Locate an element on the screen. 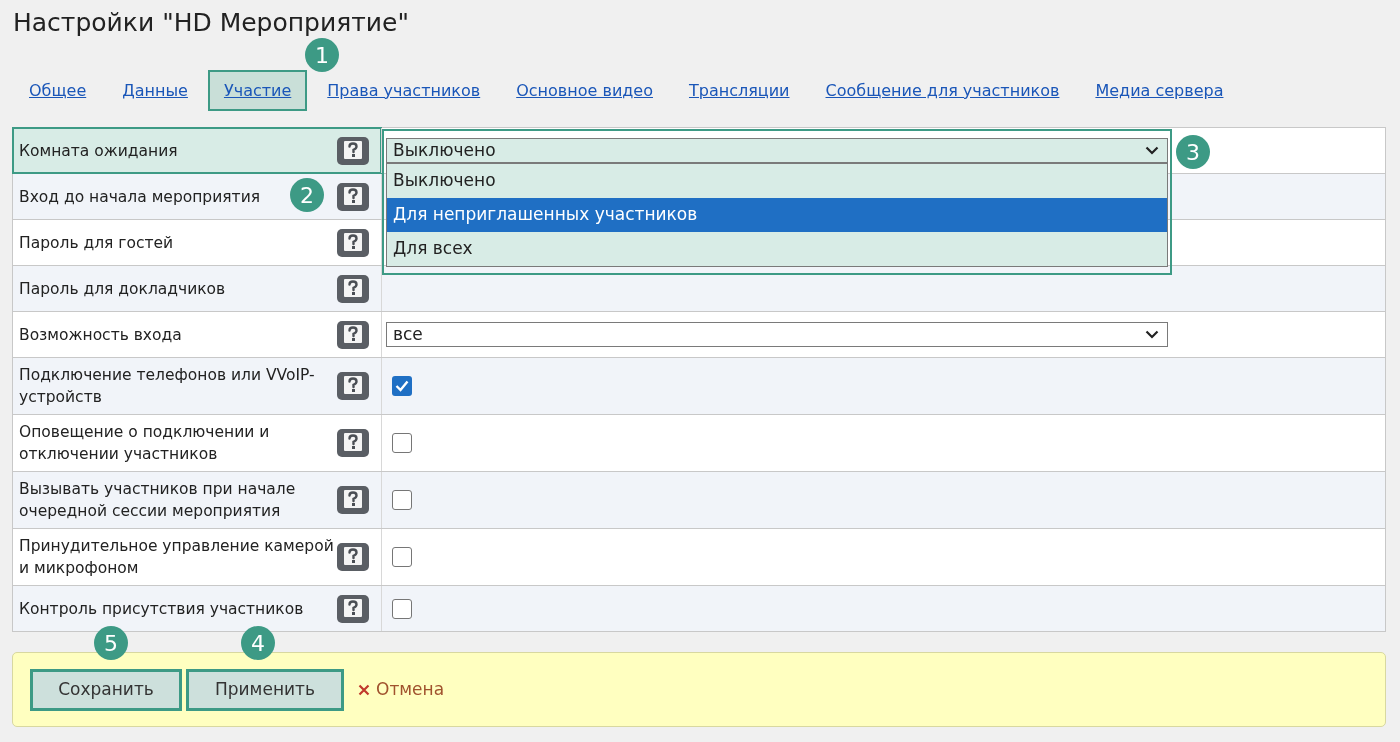 Image resolution: width=1400 pixels, height=742 pixels. field-label: Возможность входа is located at coordinates (100, 335).